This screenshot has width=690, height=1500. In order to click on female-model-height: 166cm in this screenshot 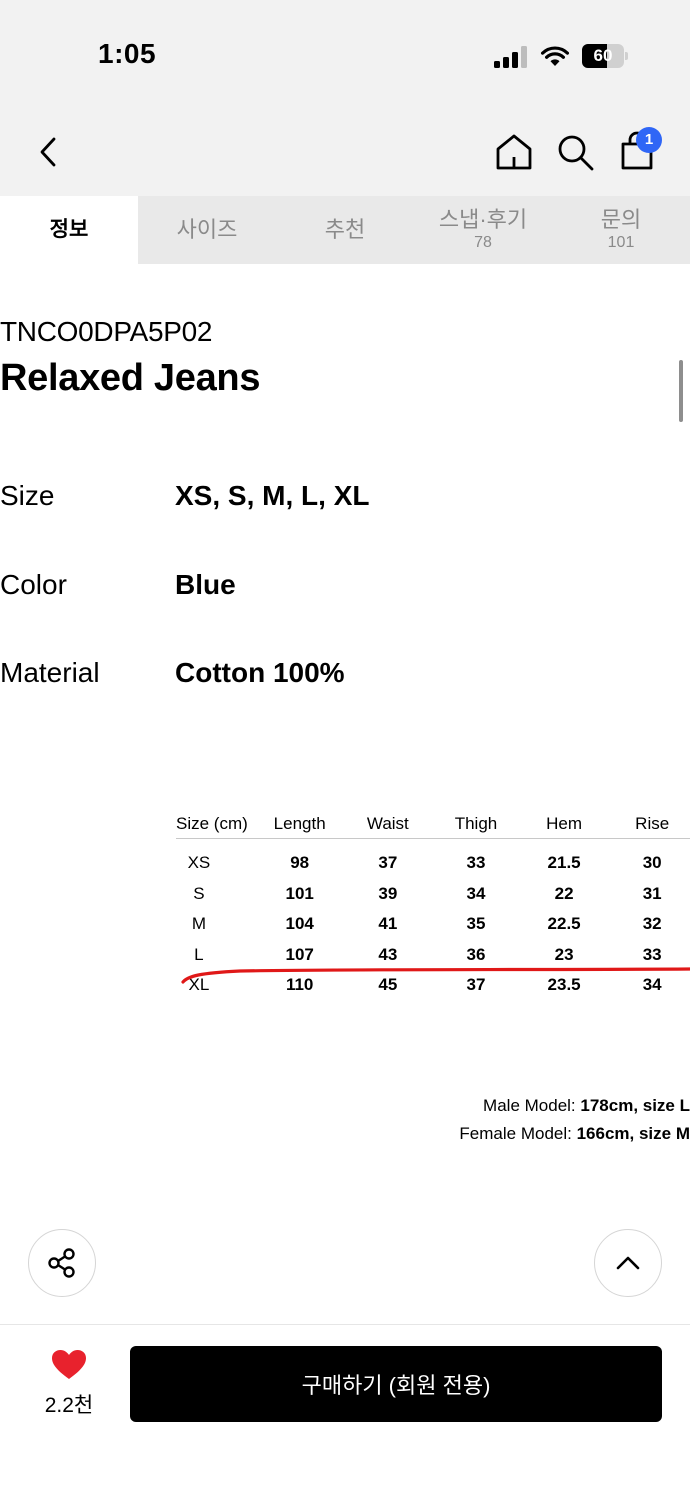, I will do `click(603, 1133)`.